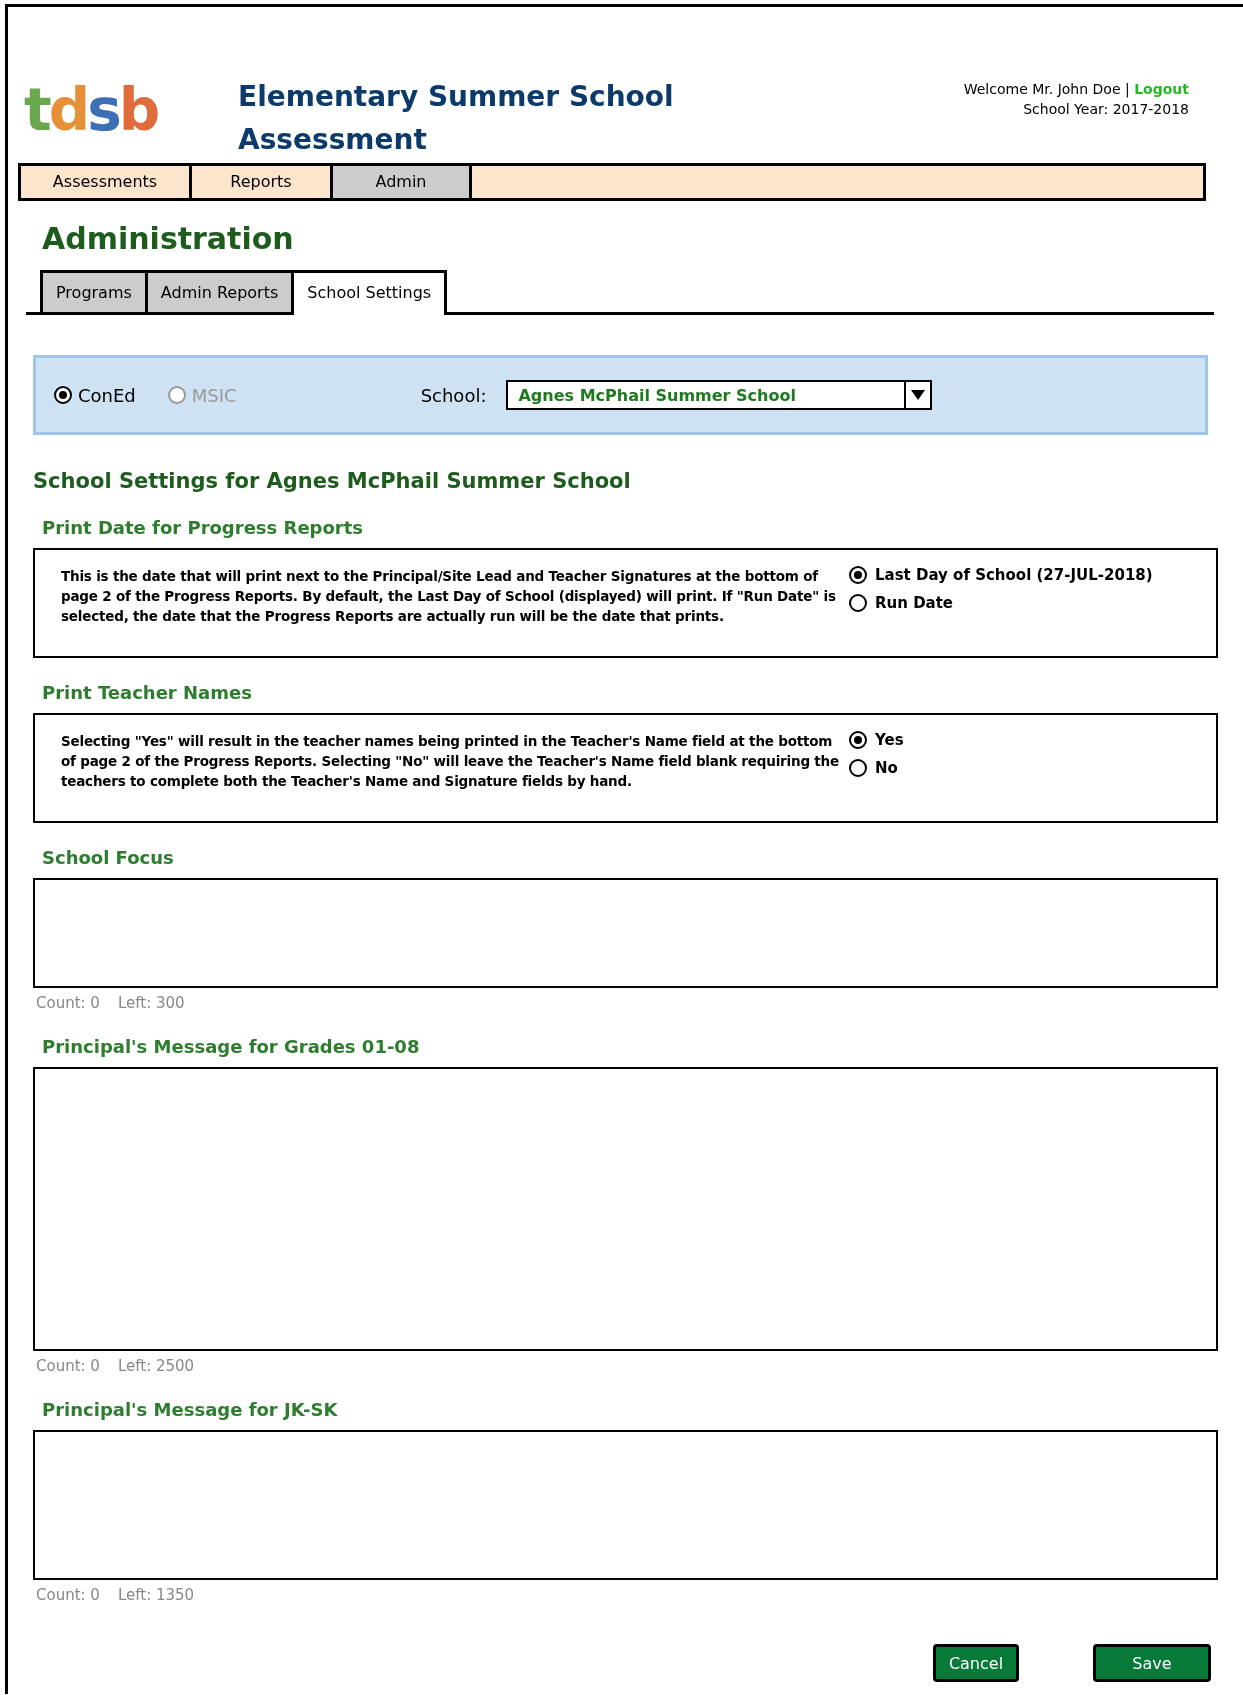 This screenshot has width=1243, height=1695. Describe the element at coordinates (156, 1595) in the screenshot. I see `left-text: Left: 1350` at that location.